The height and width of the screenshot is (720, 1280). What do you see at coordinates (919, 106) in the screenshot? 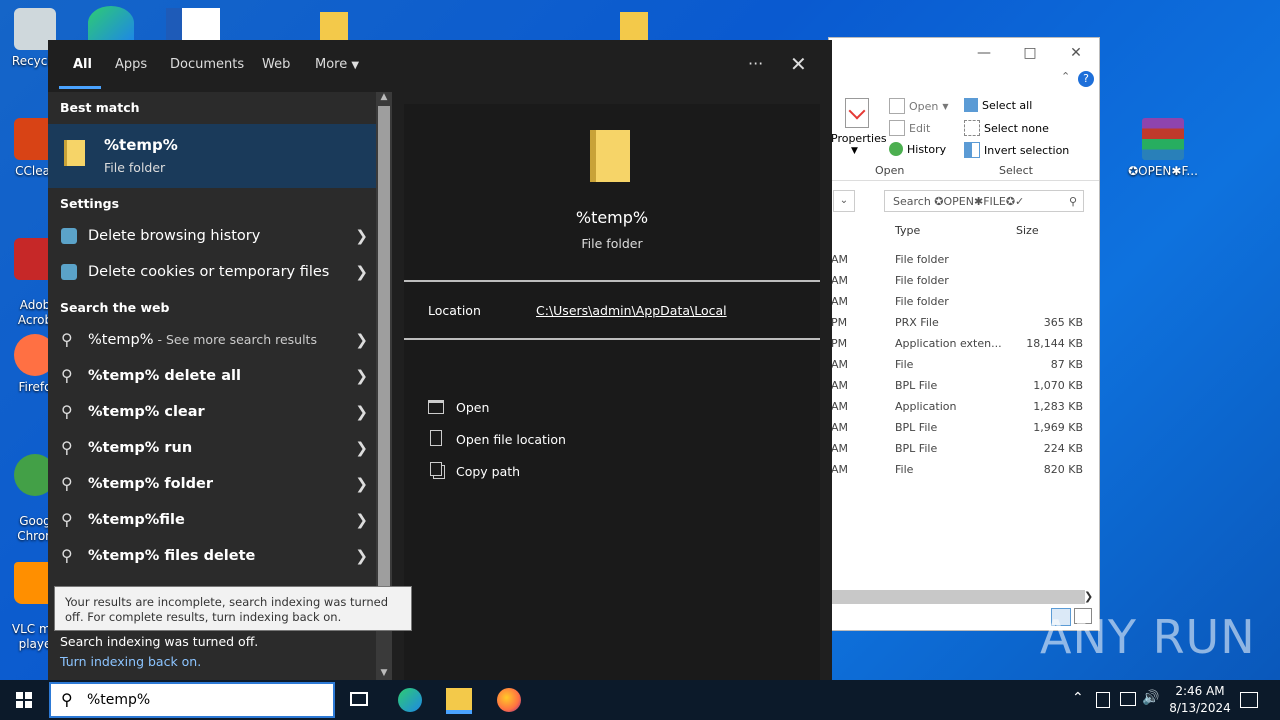
I see `open-button: Open ▼` at bounding box center [919, 106].